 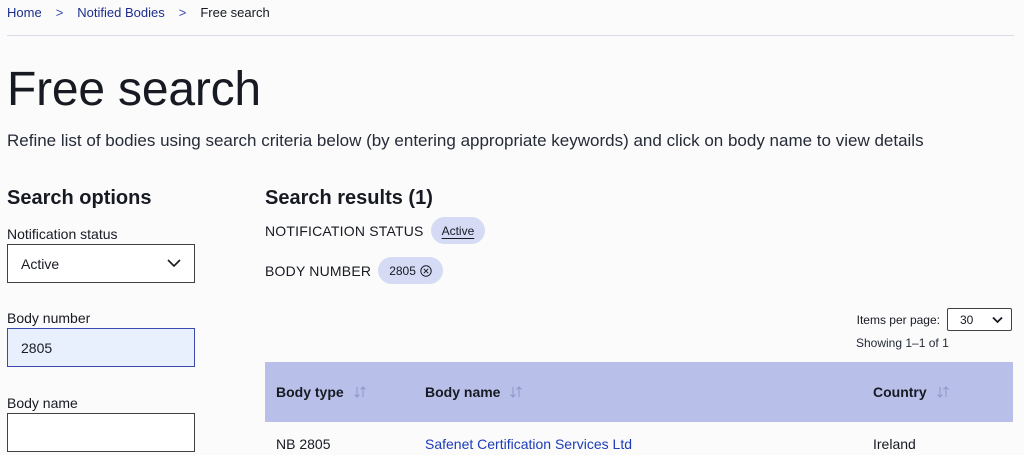 What do you see at coordinates (62, 234) in the screenshot?
I see `notification-status-label: Notification status` at bounding box center [62, 234].